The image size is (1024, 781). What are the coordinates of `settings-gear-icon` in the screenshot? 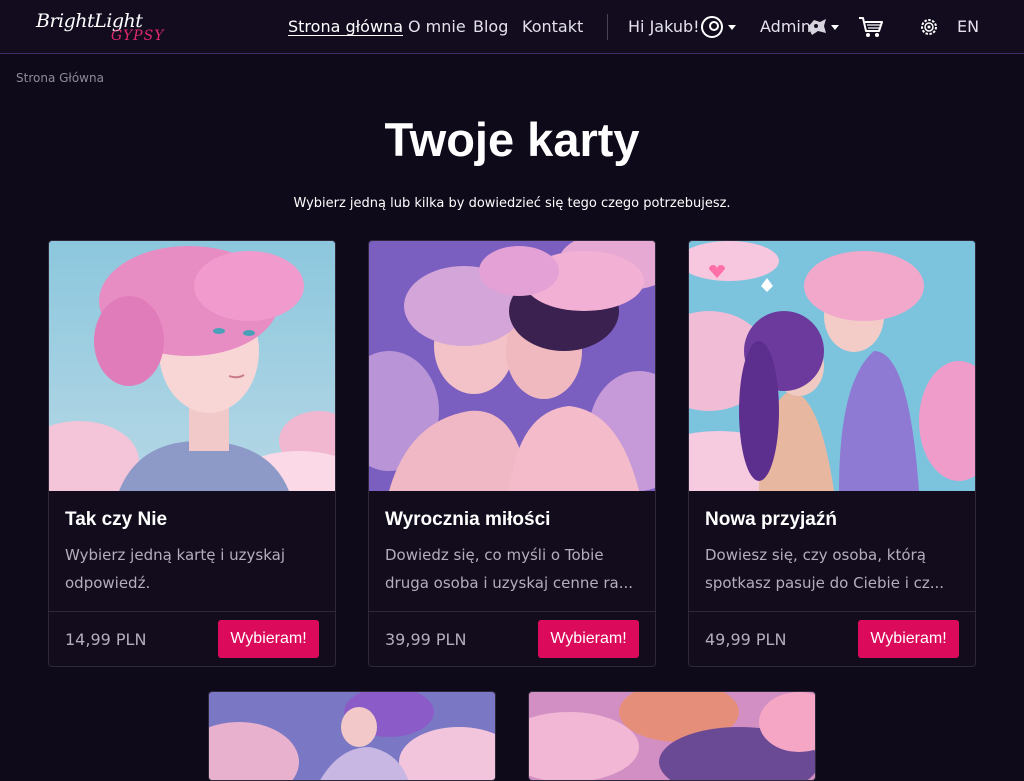 It's located at (929, 27).